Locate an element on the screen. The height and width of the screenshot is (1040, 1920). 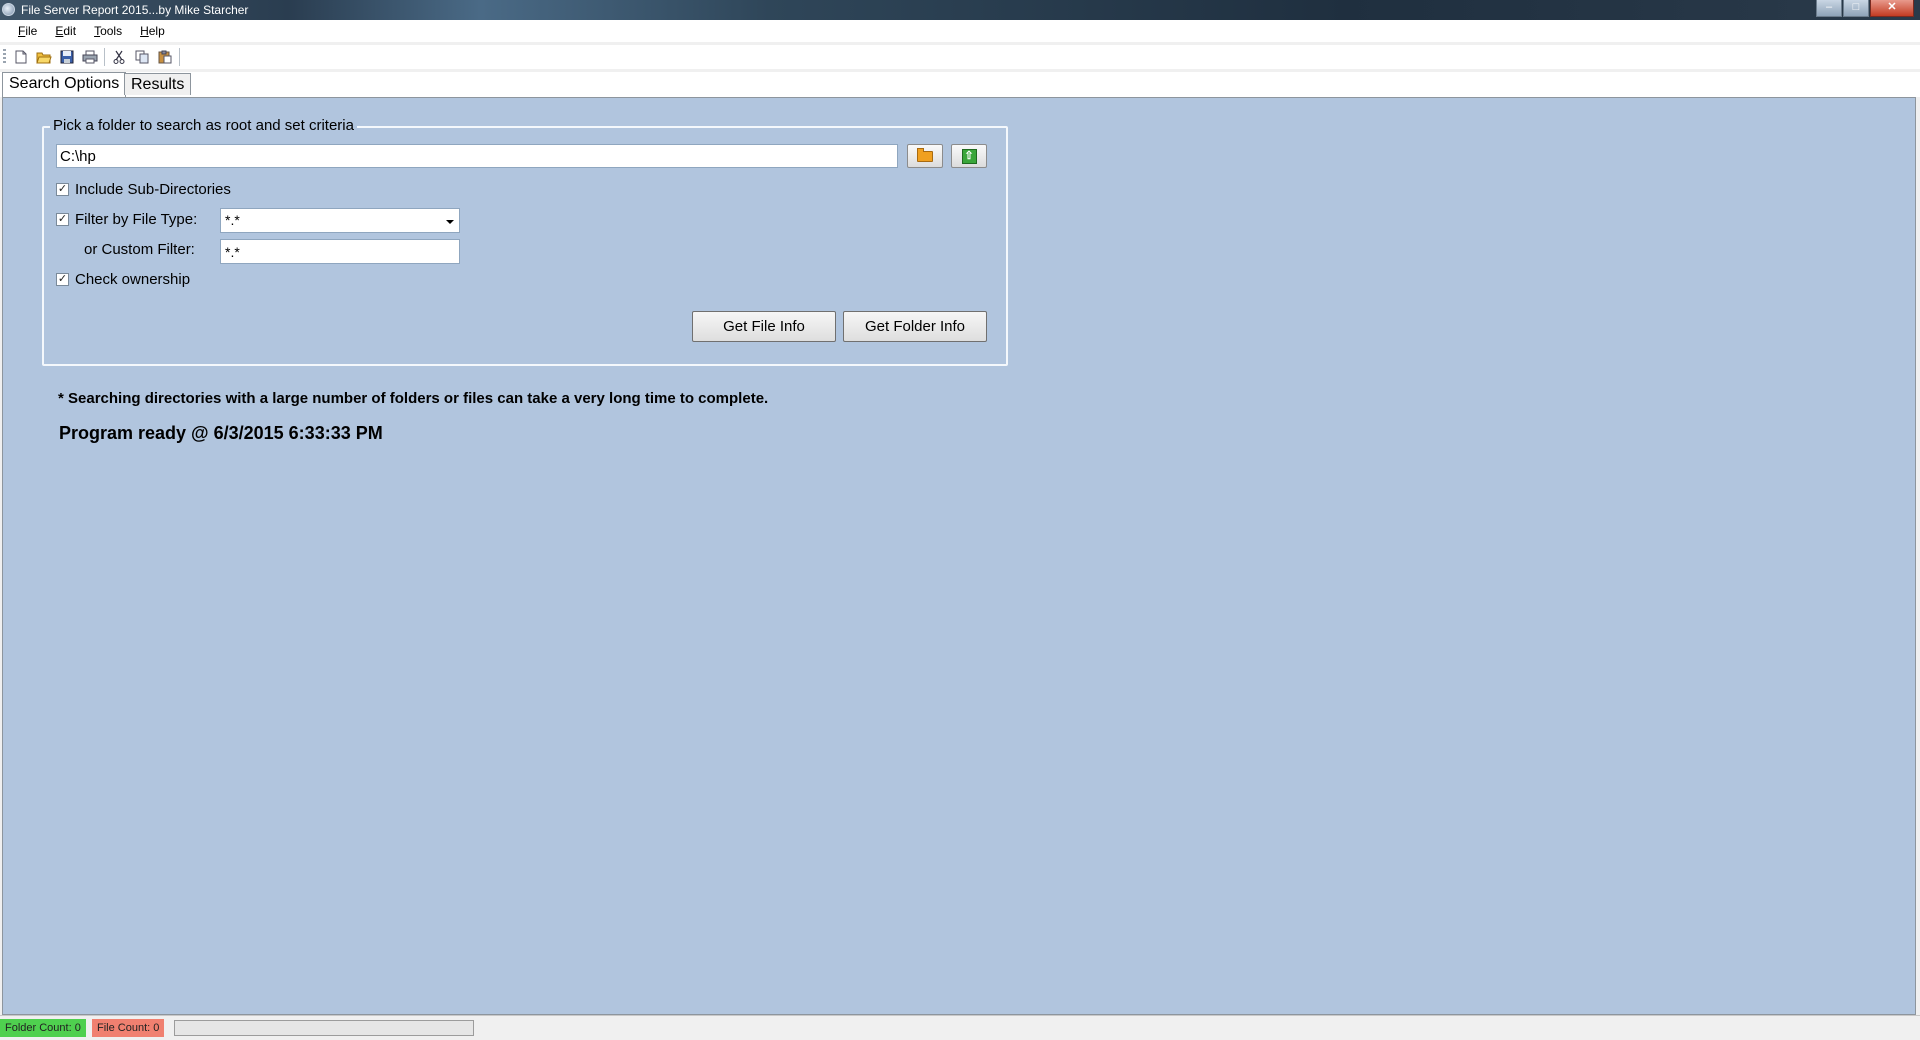
menu-file-rest: ile is located at coordinates (31, 31).